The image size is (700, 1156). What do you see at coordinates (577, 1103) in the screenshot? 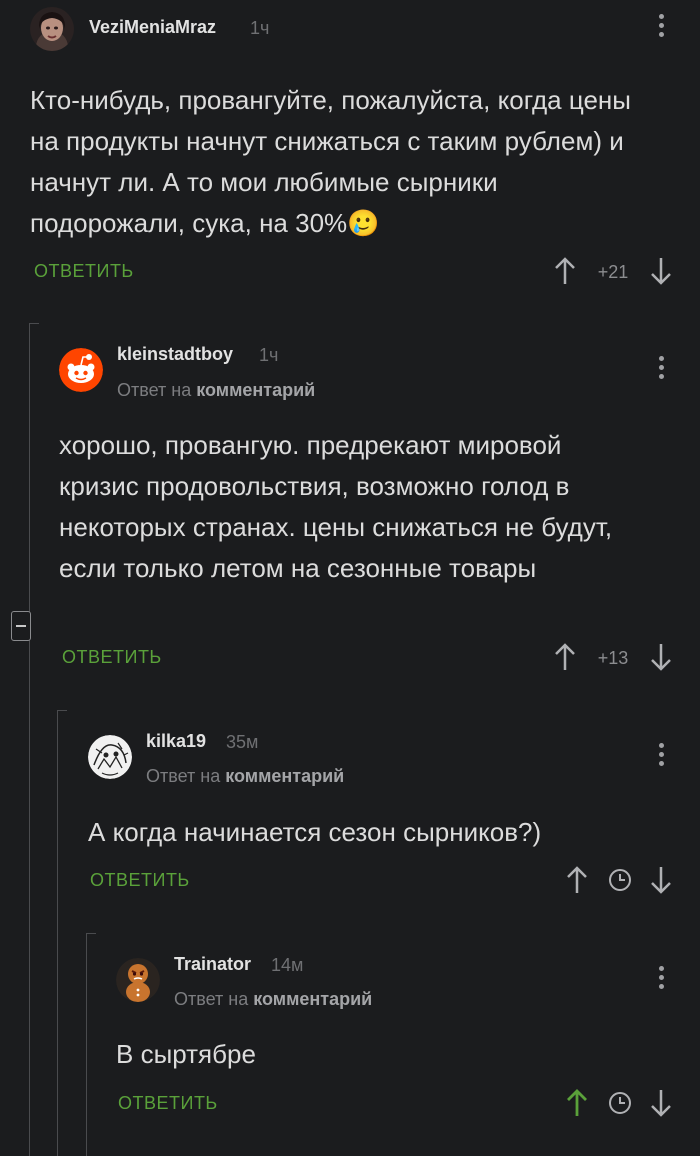
I see `upvote-arrow-icon-active` at bounding box center [577, 1103].